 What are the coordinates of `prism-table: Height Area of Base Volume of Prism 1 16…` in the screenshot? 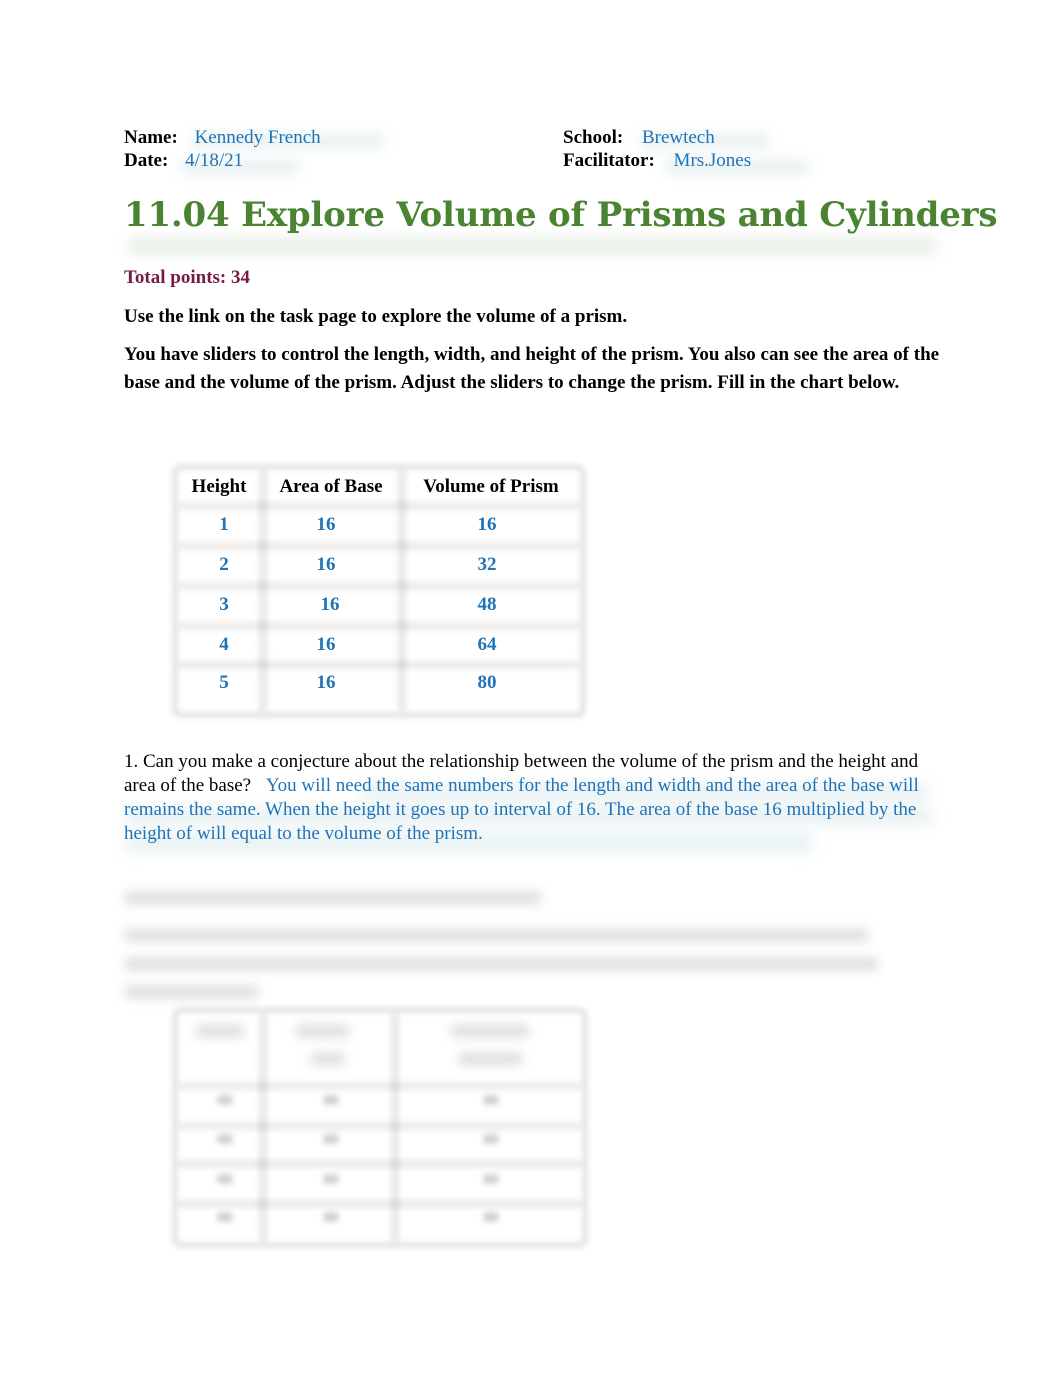 It's located at (379, 591).